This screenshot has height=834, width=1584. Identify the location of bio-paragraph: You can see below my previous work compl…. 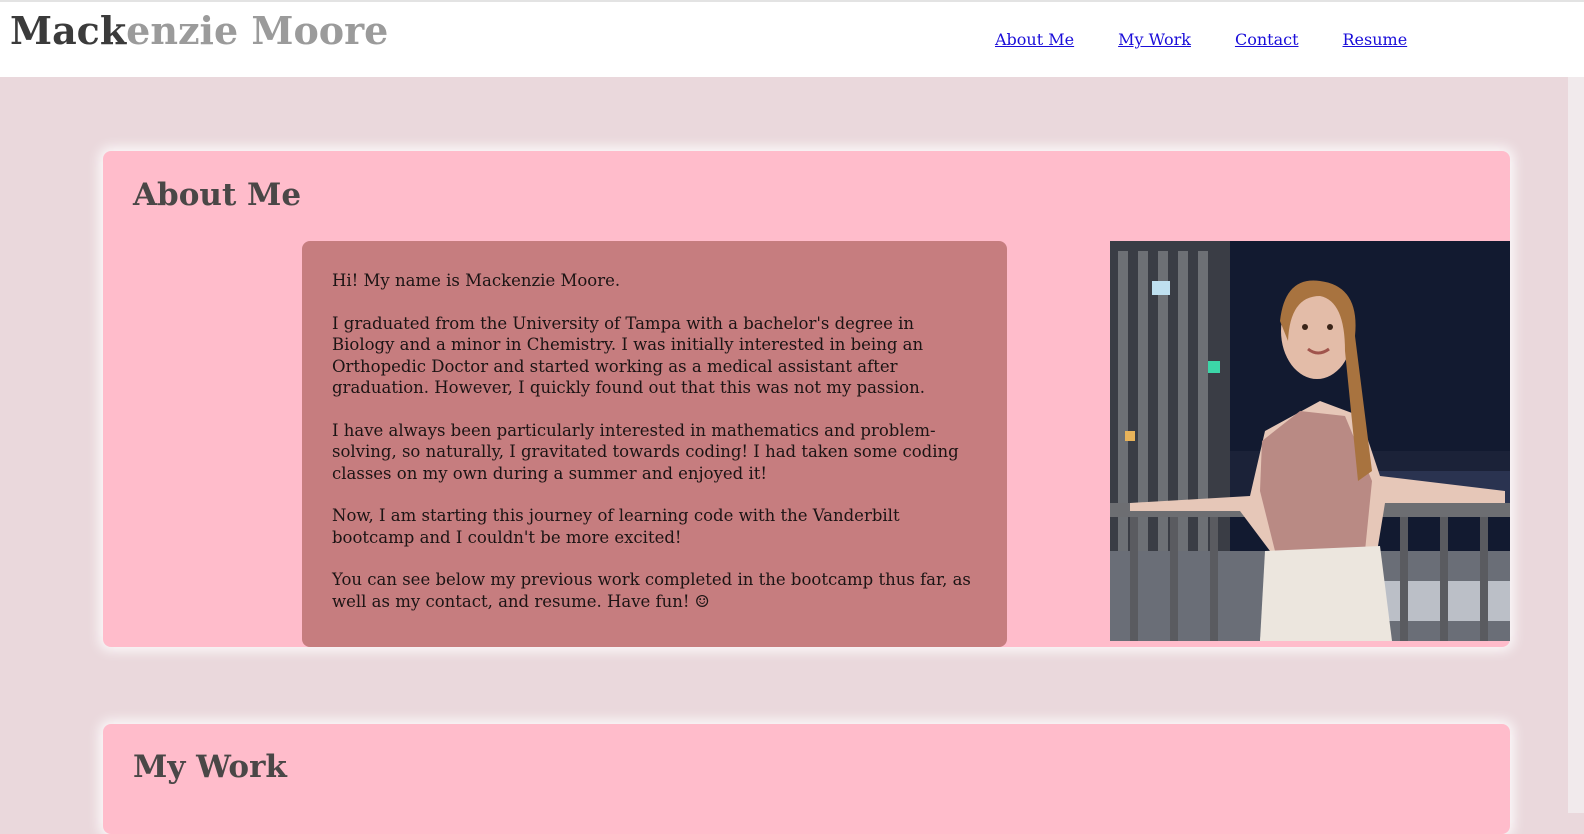
(651, 590).